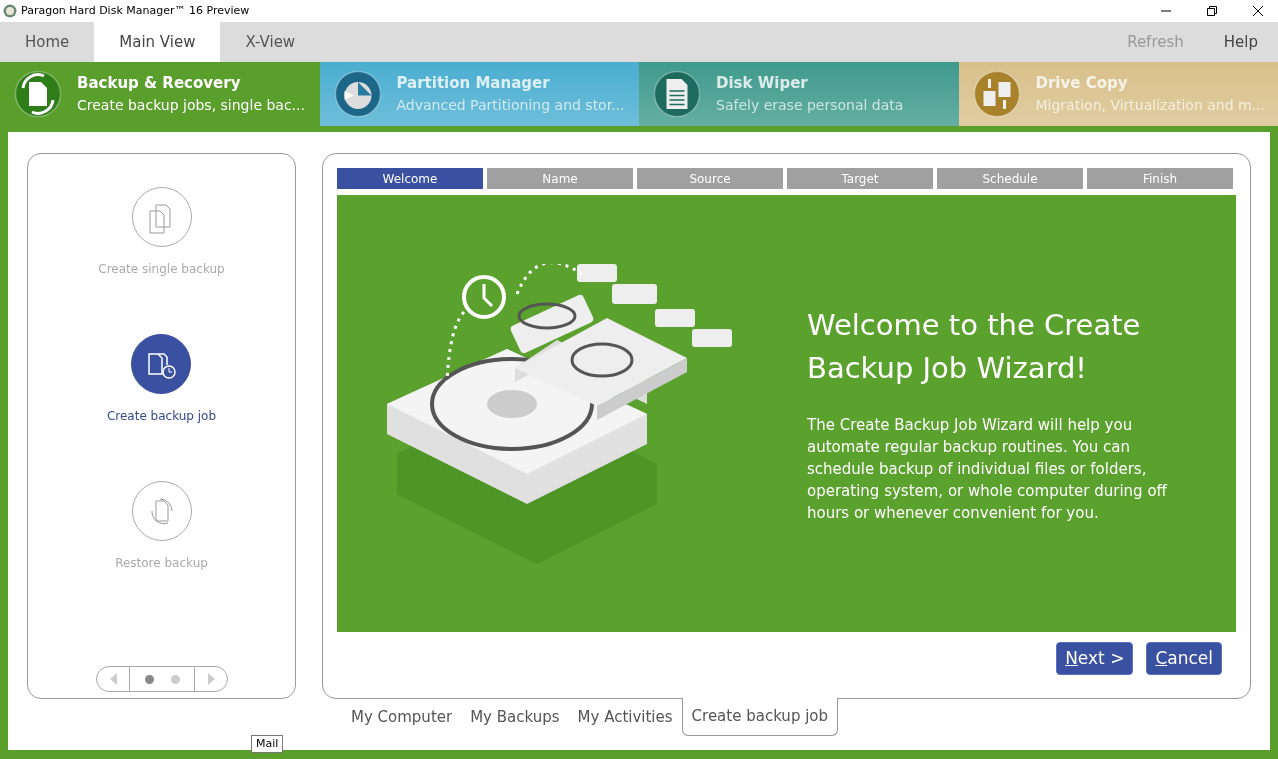  Describe the element at coordinates (10, 11) in the screenshot. I see `app-logo-icon` at that location.